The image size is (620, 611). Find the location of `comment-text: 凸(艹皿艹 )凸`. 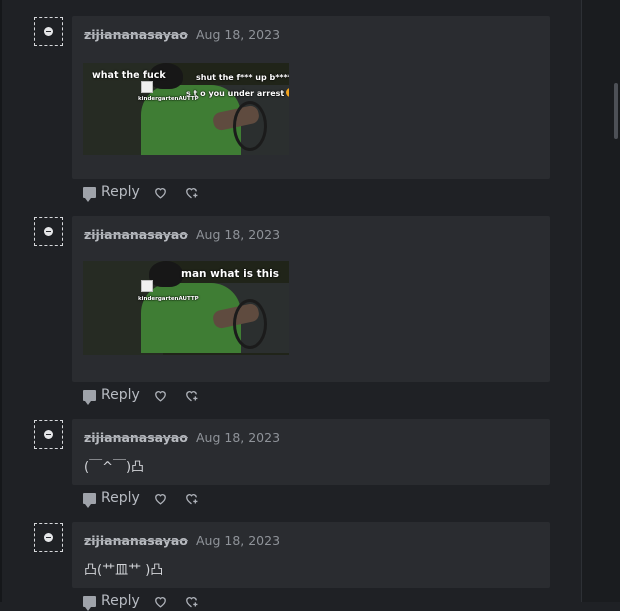

comment-text: 凸(艹皿艹 )凸 is located at coordinates (124, 570).